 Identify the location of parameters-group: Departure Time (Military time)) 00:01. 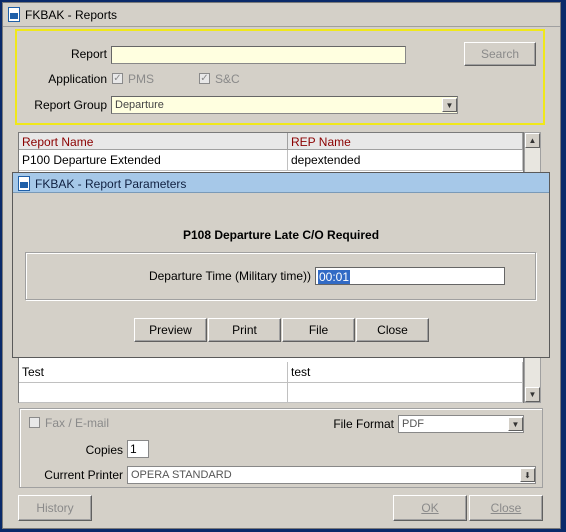
(280, 276).